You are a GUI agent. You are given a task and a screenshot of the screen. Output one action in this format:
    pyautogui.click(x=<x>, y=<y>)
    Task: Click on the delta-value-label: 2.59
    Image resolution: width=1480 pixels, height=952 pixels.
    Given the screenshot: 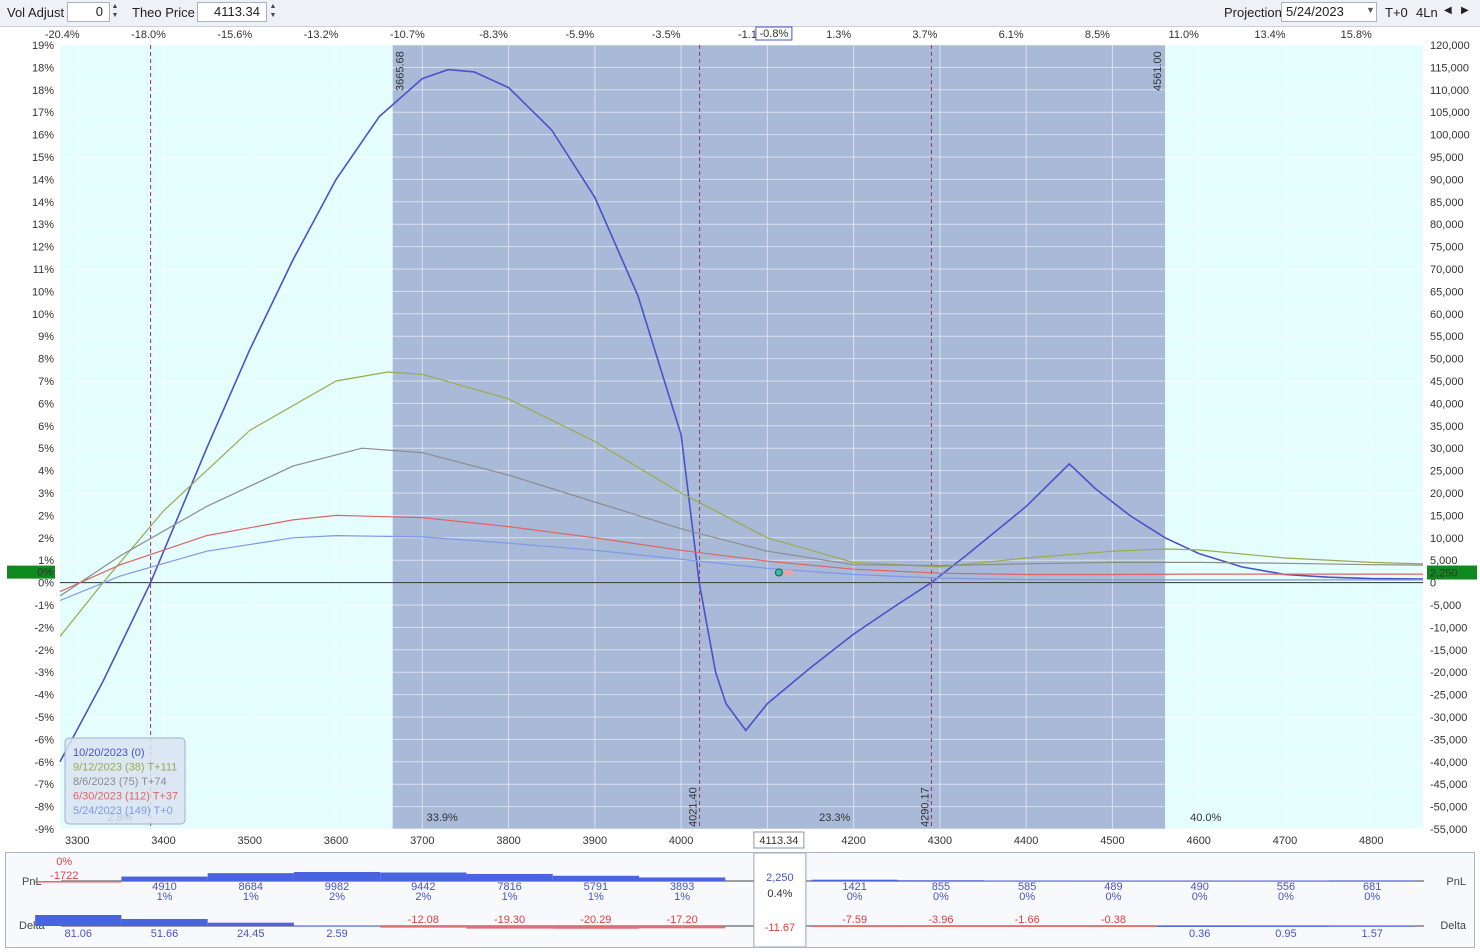 What is the action you would take?
    pyautogui.click(x=336, y=934)
    